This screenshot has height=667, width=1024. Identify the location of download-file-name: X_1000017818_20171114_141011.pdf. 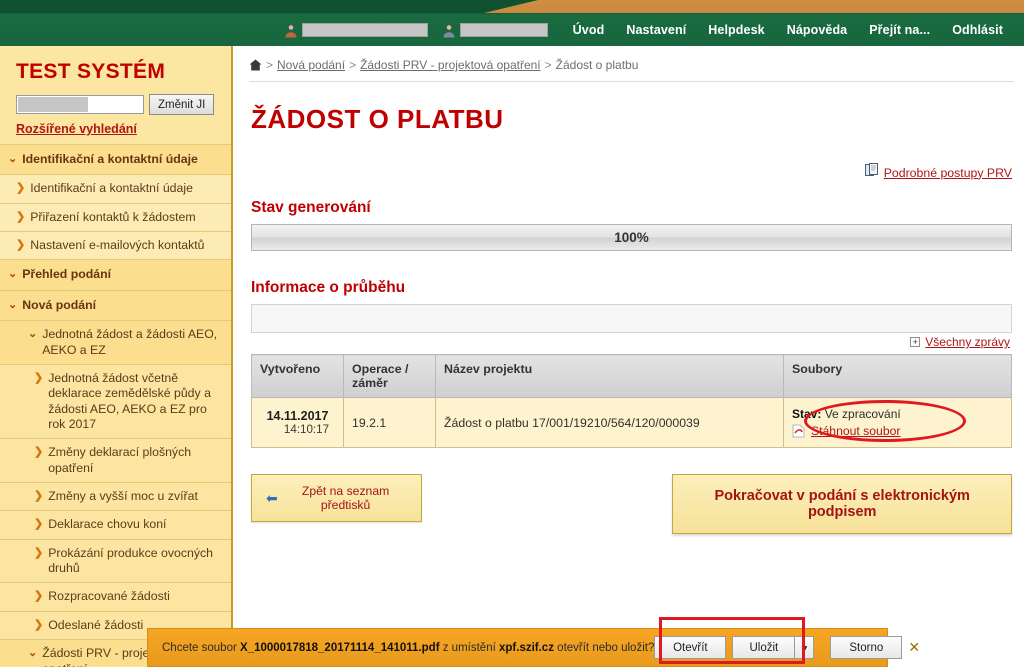
(340, 647).